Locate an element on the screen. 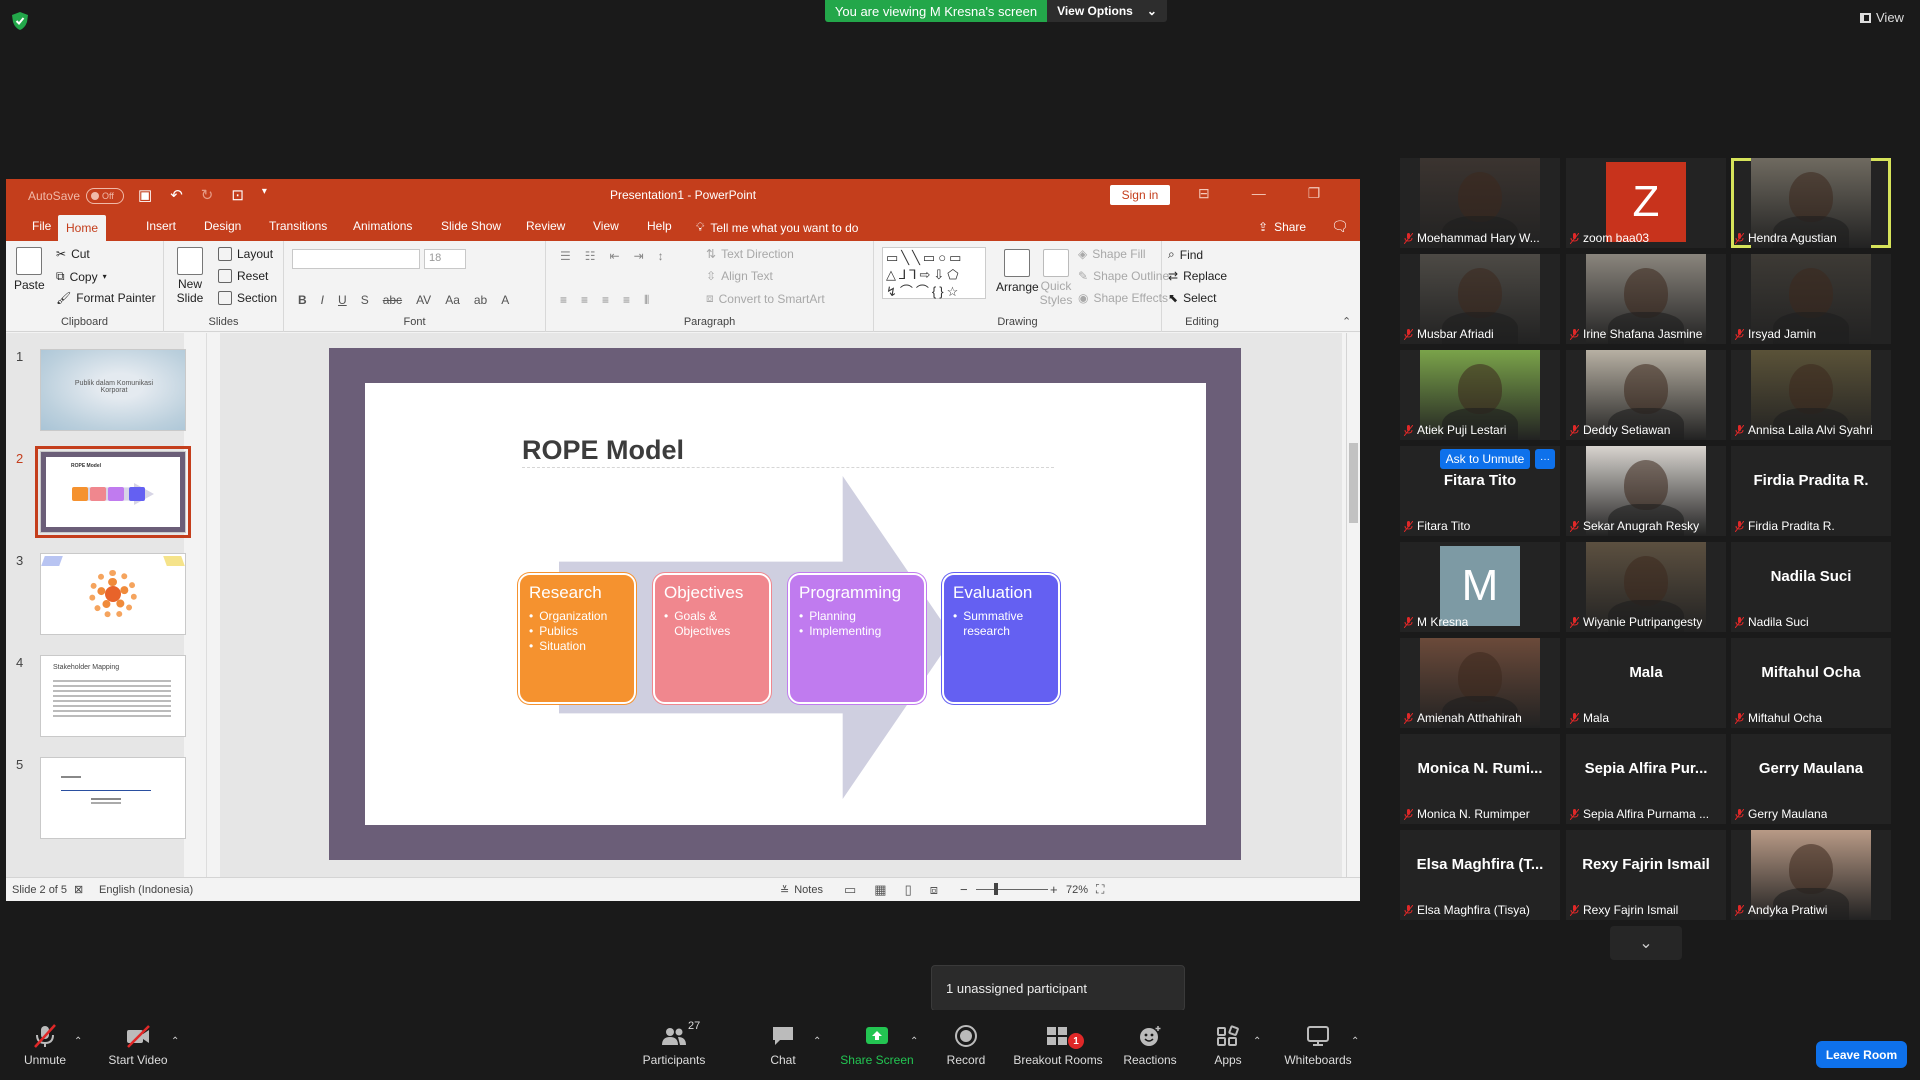 The image size is (1920, 1080). participant-tile: Mala Mala is located at coordinates (1646, 683).